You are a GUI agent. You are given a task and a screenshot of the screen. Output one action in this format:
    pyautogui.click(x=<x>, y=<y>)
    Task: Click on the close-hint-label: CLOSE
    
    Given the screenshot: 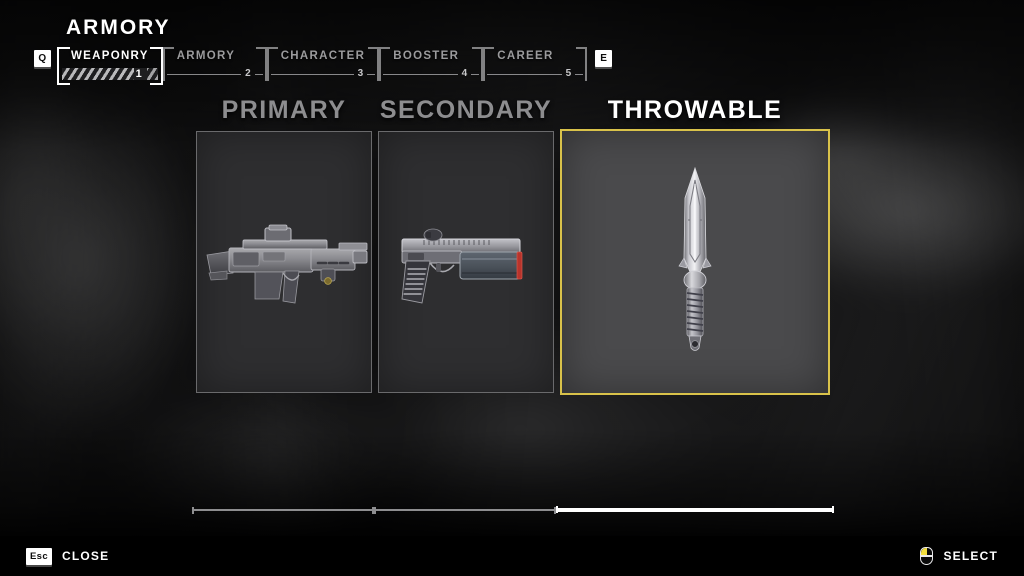 What is the action you would take?
    pyautogui.click(x=86, y=556)
    